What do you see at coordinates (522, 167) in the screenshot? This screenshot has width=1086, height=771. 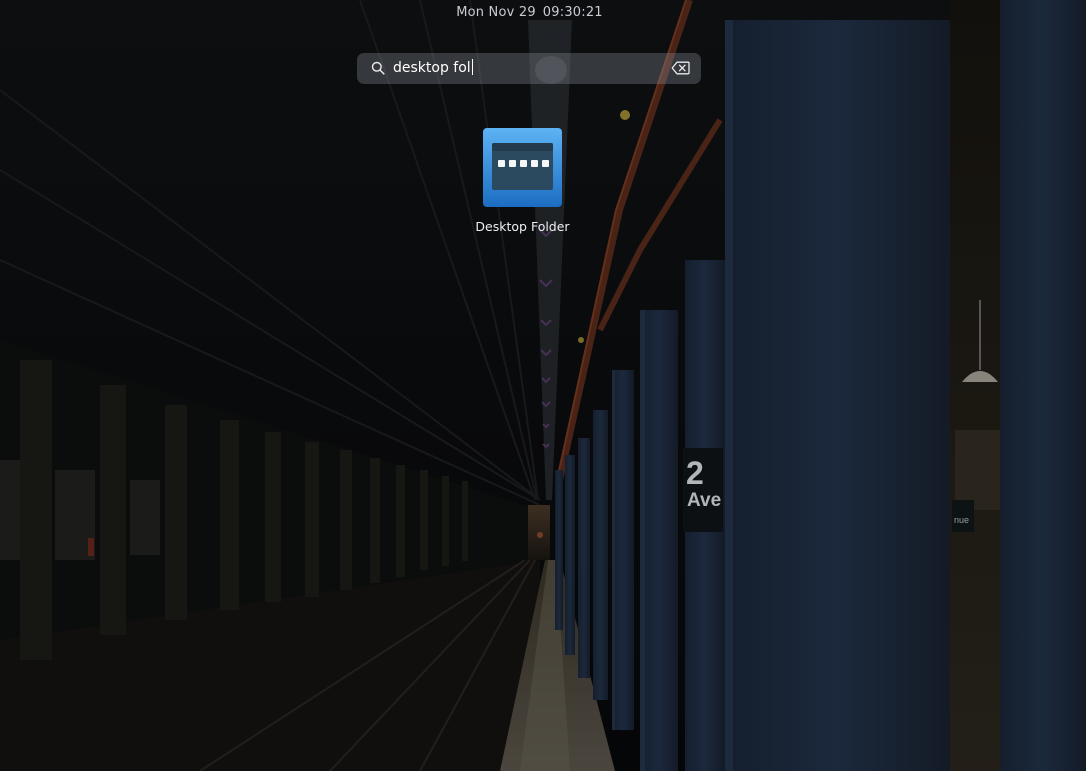 I see `desktop-folder-app-icon` at bounding box center [522, 167].